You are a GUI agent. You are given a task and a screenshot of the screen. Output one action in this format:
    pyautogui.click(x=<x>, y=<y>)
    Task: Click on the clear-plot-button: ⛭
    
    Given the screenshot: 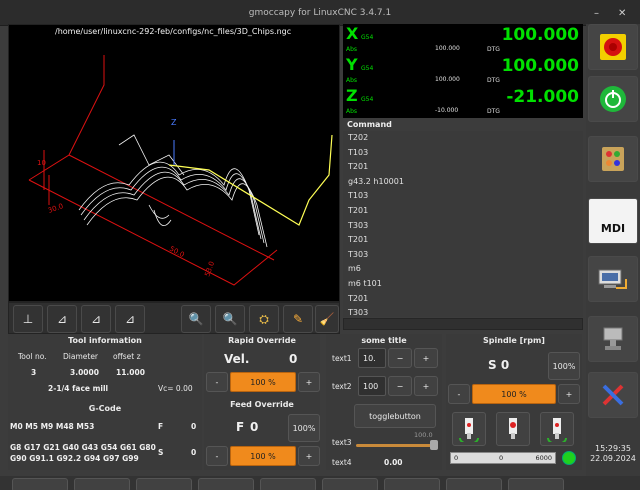 What is the action you would take?
    pyautogui.click(x=264, y=319)
    